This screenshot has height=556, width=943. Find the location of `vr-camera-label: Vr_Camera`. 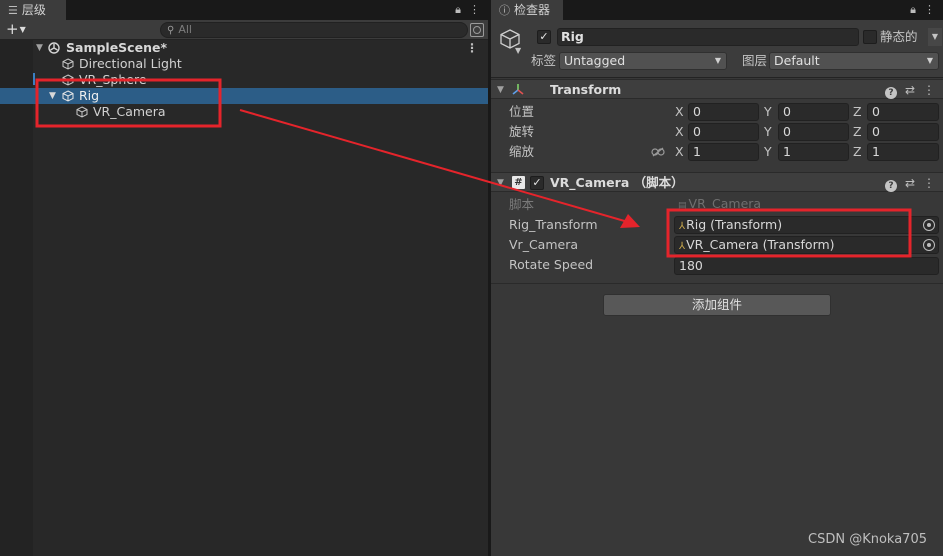

vr-camera-label: Vr_Camera is located at coordinates (543, 244).